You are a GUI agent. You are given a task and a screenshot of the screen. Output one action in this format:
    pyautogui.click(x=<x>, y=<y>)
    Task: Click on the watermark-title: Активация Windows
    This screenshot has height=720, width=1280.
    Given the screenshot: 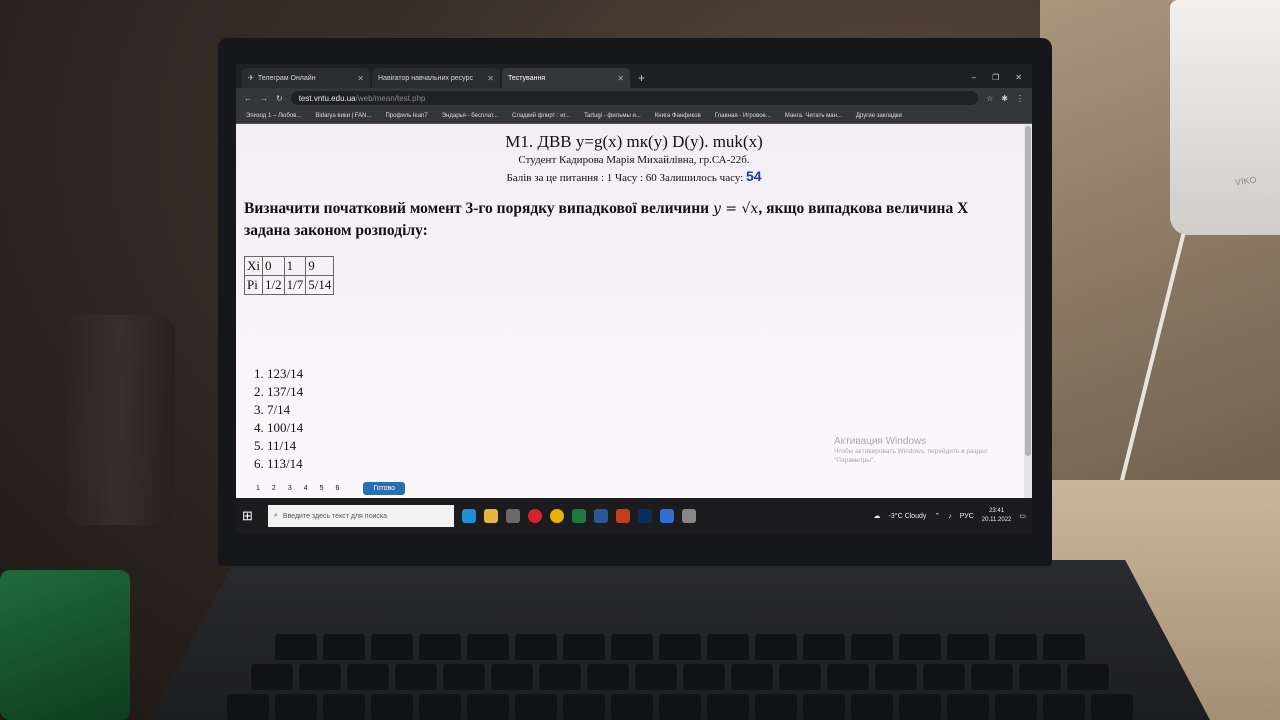 What is the action you would take?
    pyautogui.click(x=880, y=441)
    